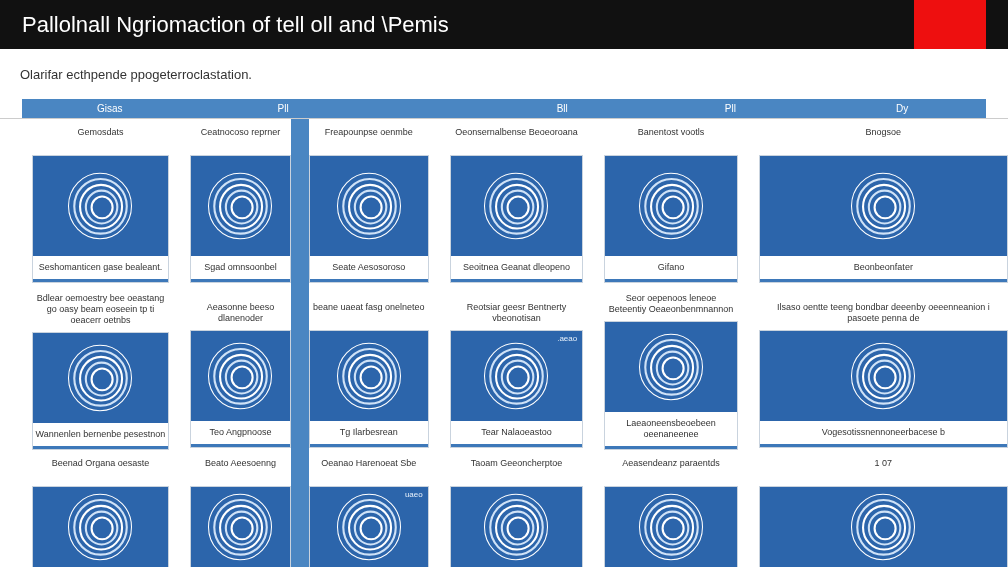 The height and width of the screenshot is (567, 1008). Describe the element at coordinates (100, 132) in the screenshot. I see `card-heading: Gemosdats` at that location.